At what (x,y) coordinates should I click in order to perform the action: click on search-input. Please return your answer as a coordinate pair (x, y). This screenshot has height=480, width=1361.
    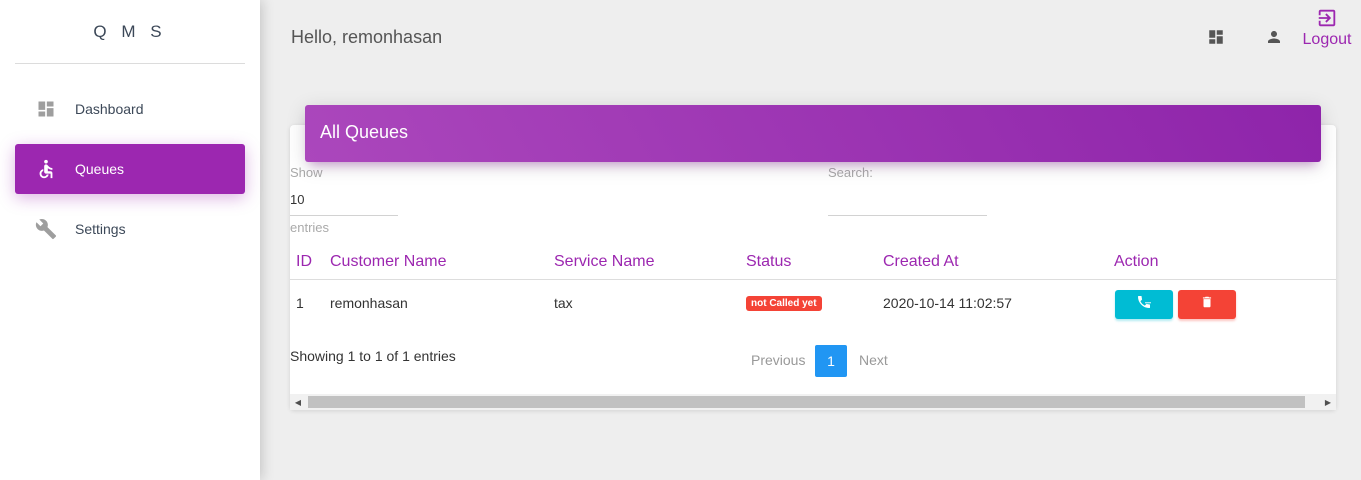
    Looking at the image, I should click on (907, 201).